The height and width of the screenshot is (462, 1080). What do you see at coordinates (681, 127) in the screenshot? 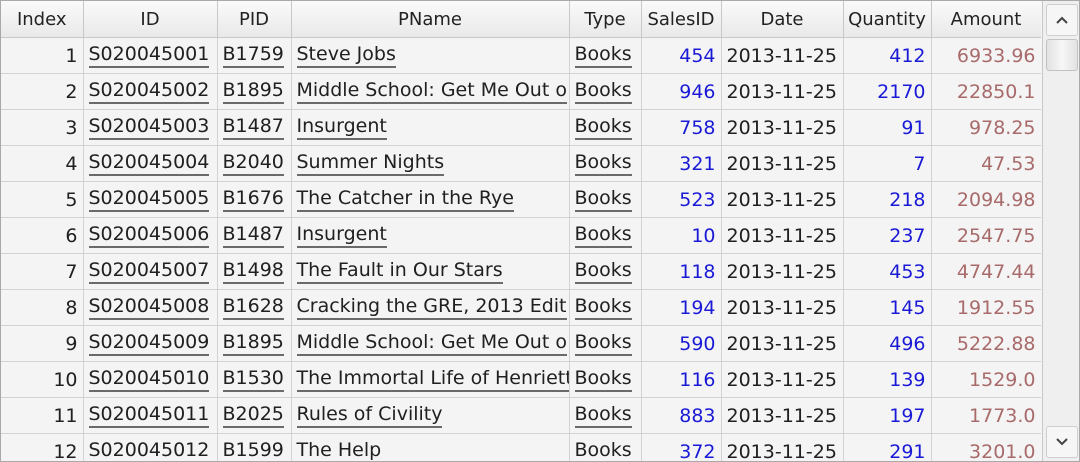
I see `cell-salesid: 758` at bounding box center [681, 127].